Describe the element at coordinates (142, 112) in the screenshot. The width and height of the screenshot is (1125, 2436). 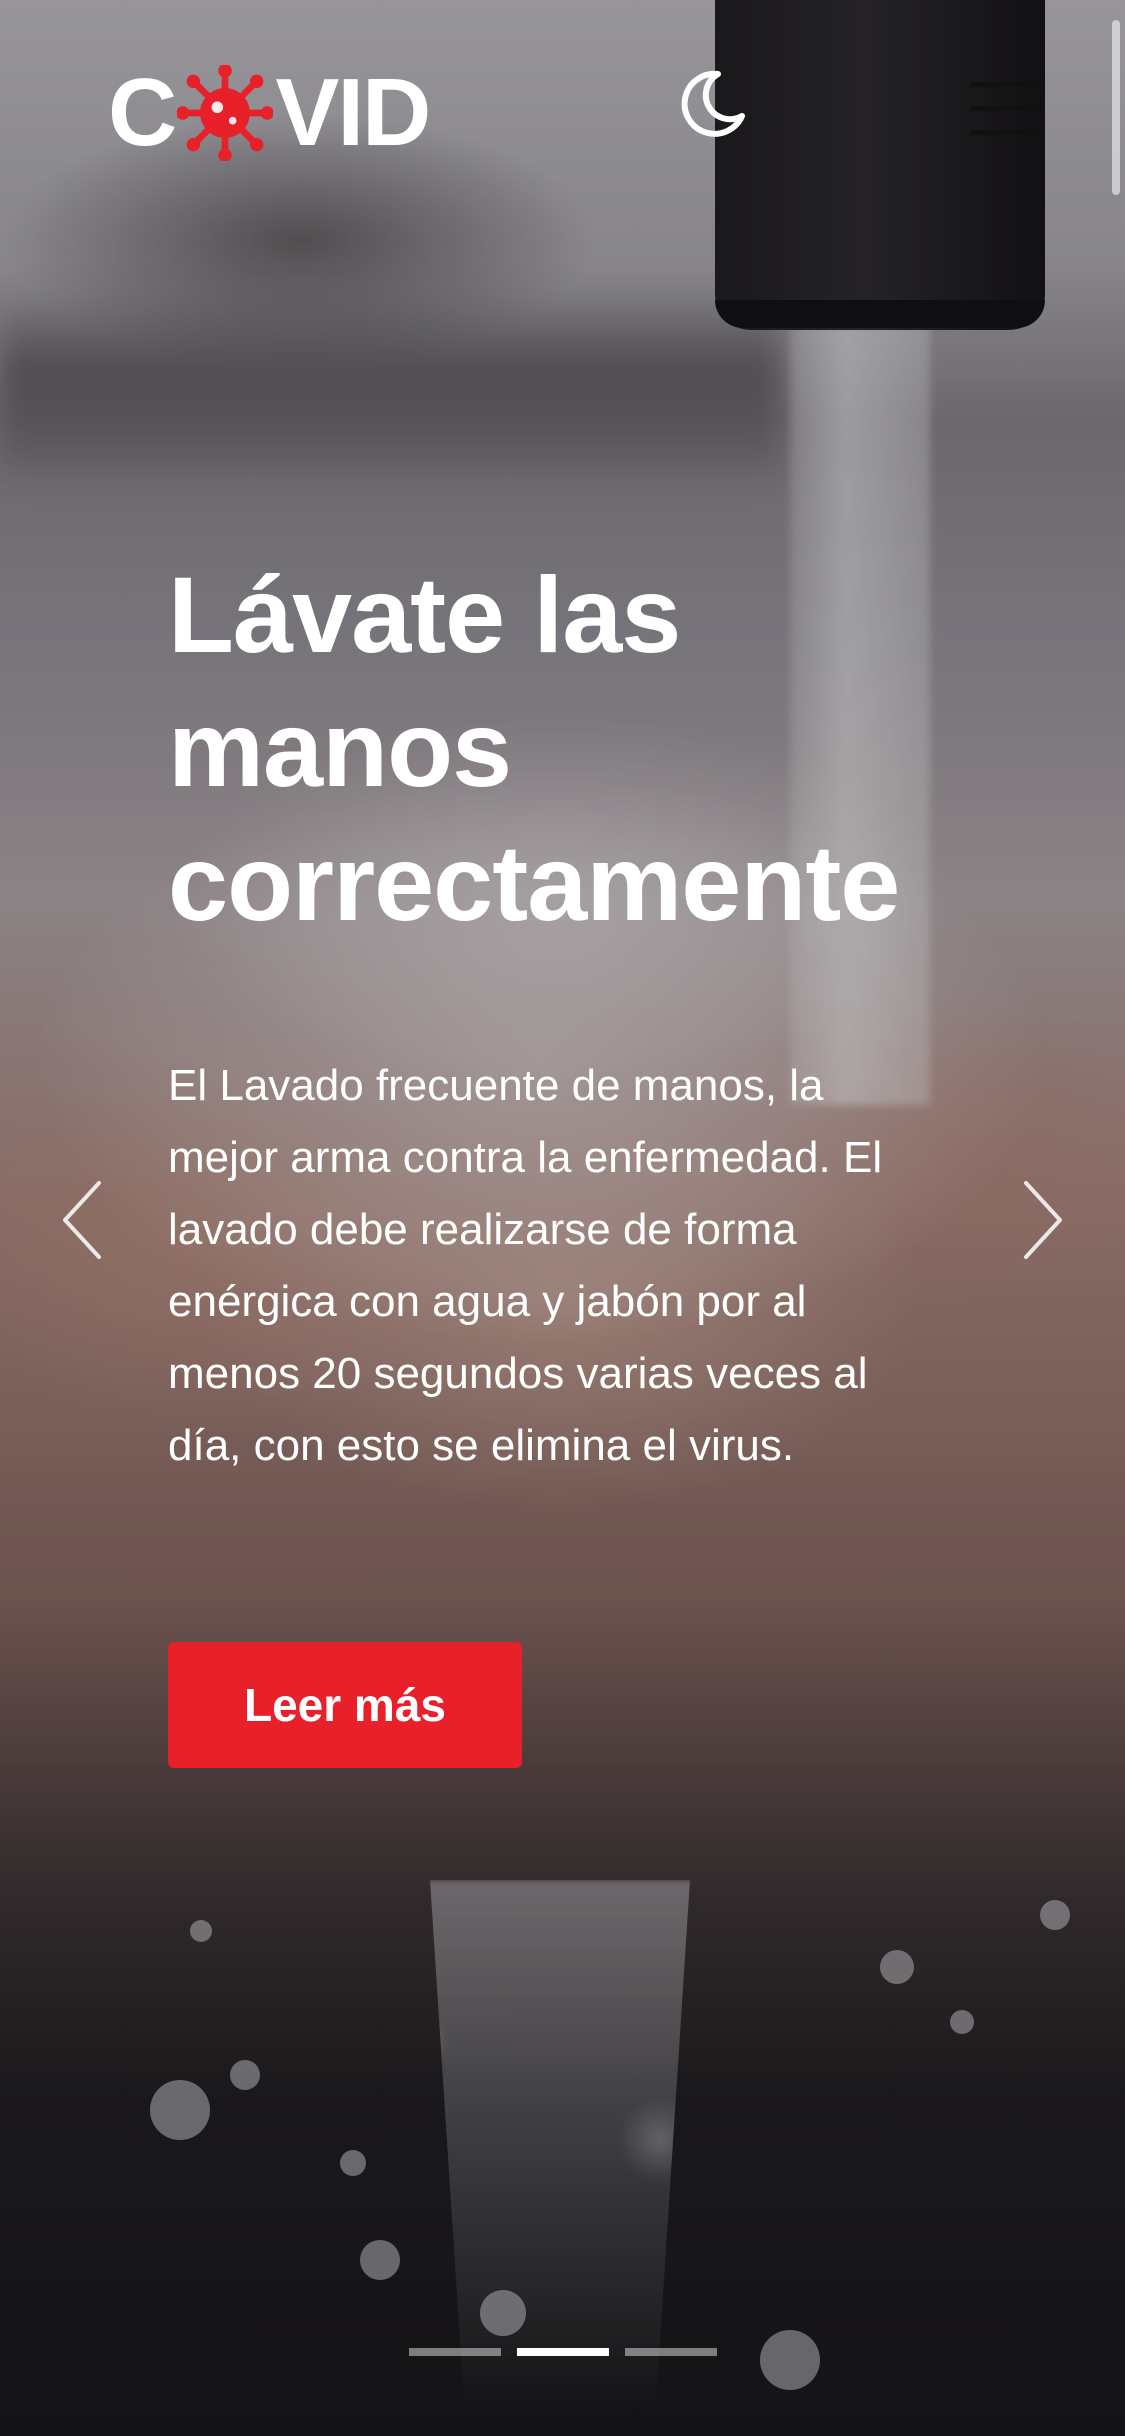
I see `logo-text-start: C` at that location.